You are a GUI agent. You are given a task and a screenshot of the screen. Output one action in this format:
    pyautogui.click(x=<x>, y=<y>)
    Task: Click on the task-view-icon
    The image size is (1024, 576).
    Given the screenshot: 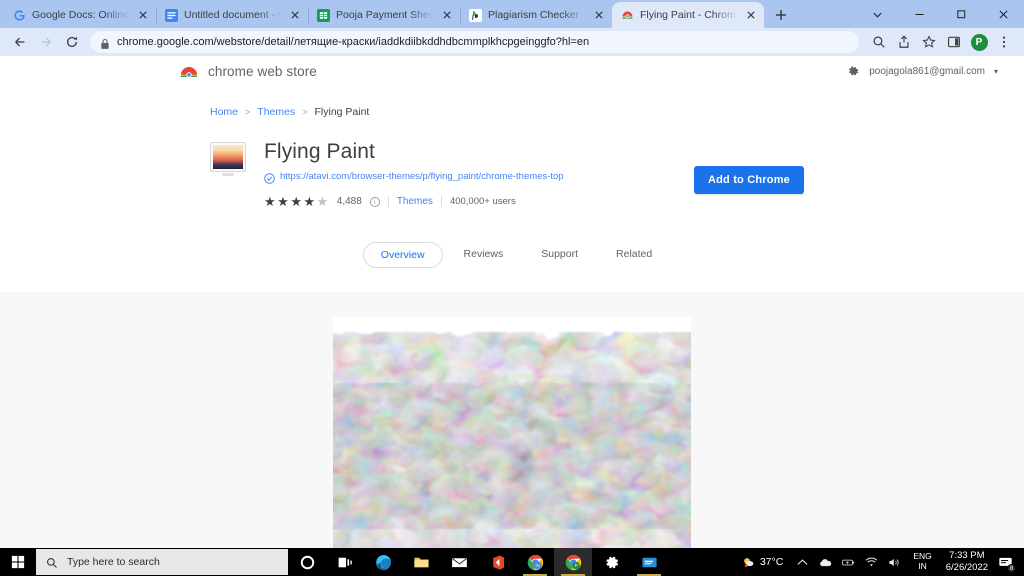 What is the action you would take?
    pyautogui.click(x=345, y=562)
    